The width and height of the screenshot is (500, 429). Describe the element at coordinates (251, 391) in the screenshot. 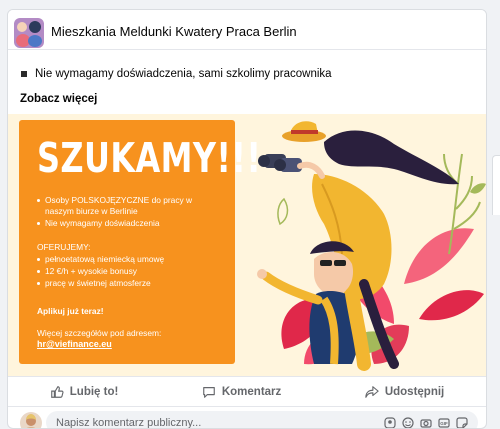

I see `comment-label: Komentarz` at that location.